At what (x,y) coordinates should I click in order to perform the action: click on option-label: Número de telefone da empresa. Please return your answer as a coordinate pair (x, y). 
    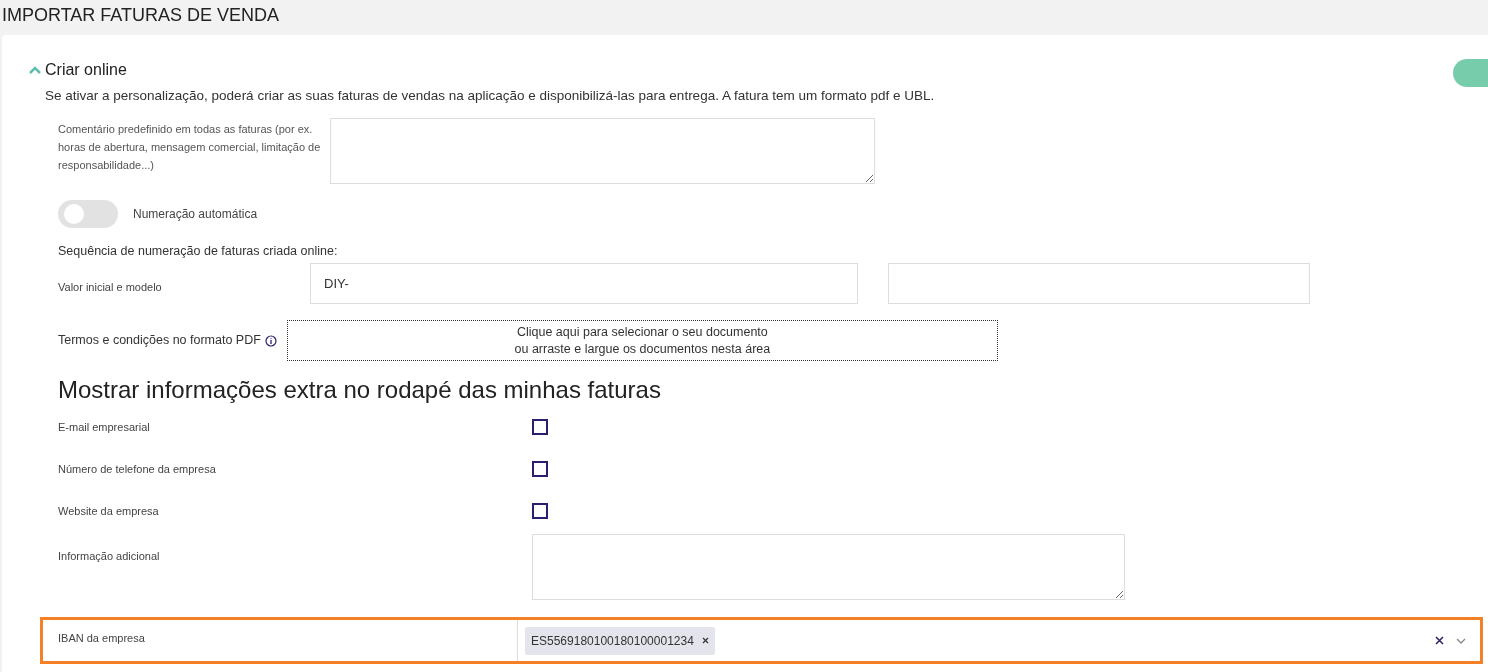
    Looking at the image, I should click on (137, 469).